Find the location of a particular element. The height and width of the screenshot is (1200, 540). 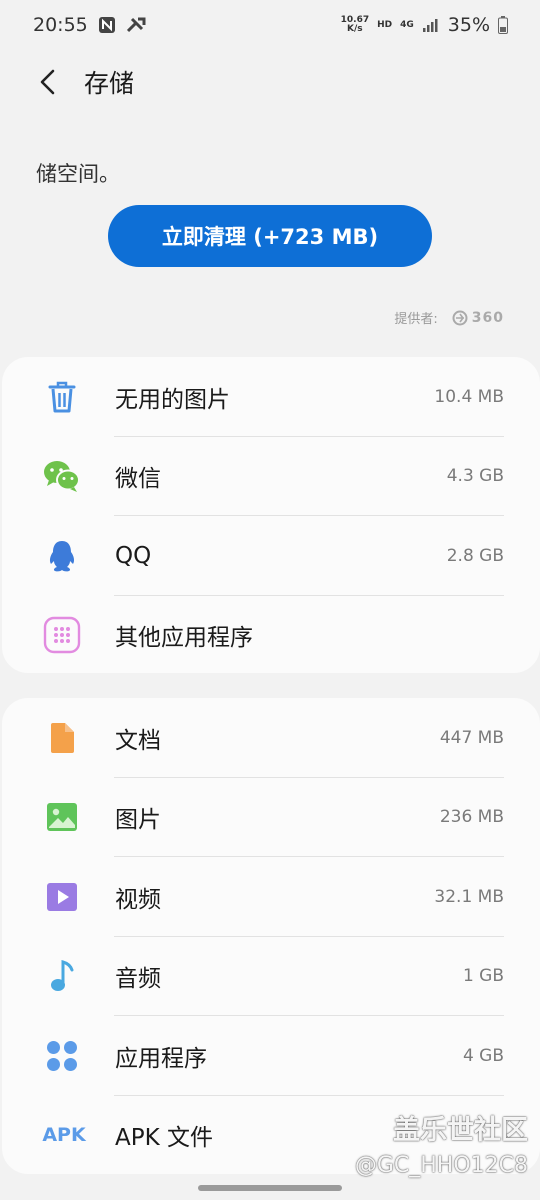

list-item-label: 图片 is located at coordinates (138, 820).